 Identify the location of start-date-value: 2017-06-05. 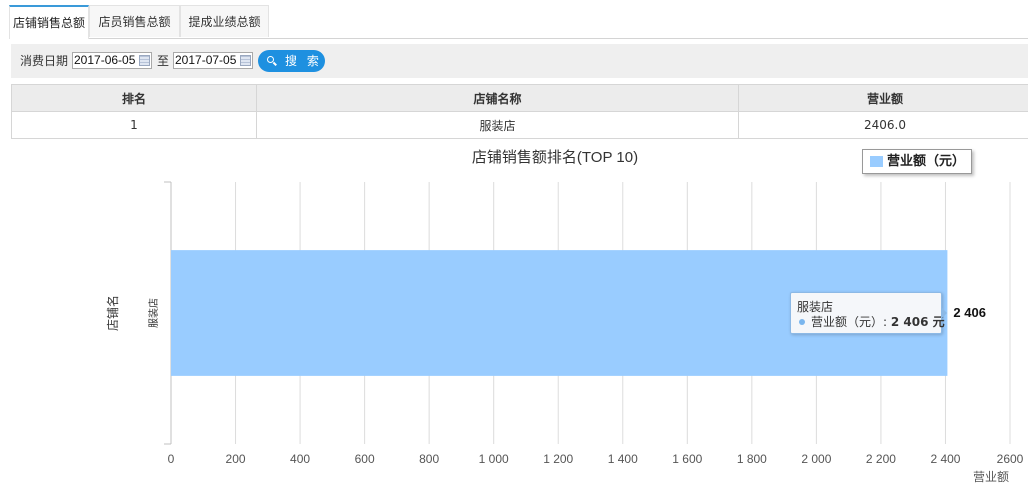
(105, 60).